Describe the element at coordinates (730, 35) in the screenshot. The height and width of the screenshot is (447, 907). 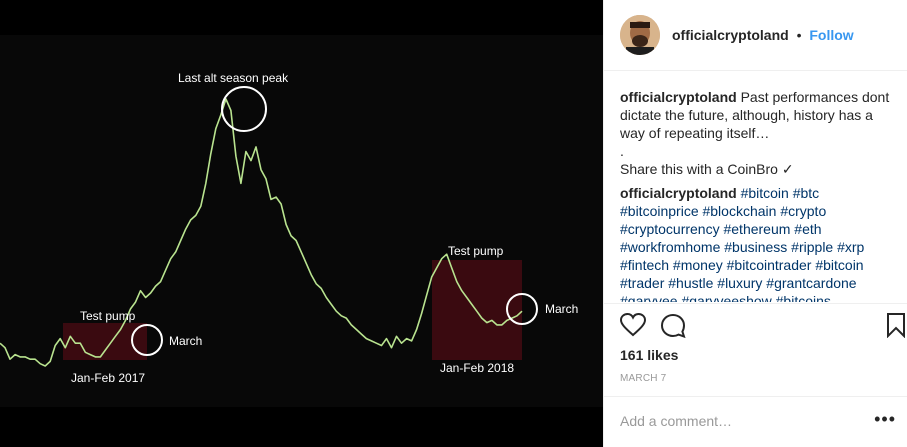
I see `username-link: officialcryptoland` at that location.